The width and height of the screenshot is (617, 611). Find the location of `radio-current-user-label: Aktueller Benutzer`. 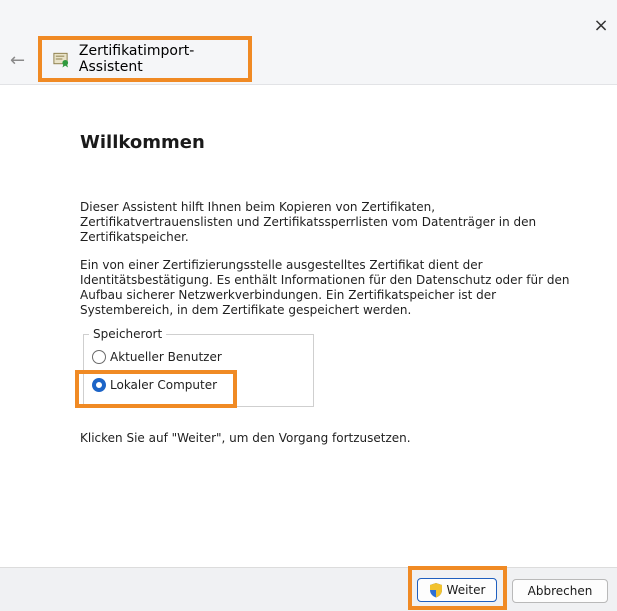

radio-current-user-label: Aktueller Benutzer is located at coordinates (166, 357).